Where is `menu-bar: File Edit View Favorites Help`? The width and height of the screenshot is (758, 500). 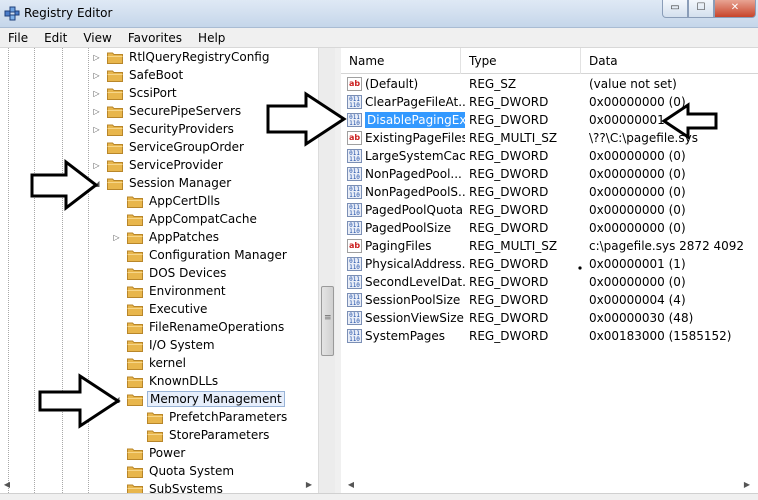
menu-bar: File Edit View Favorites Help is located at coordinates (379, 38).